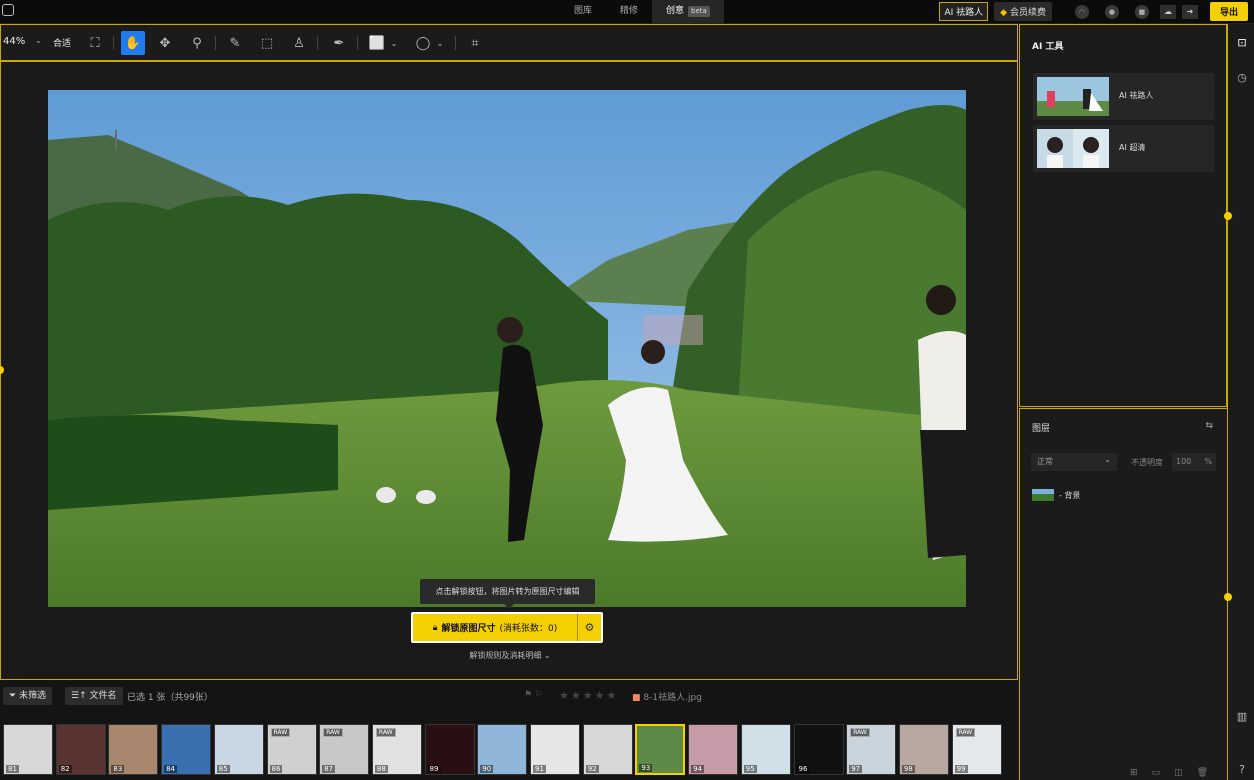 This screenshot has width=1254, height=780. Describe the element at coordinates (235, 43) in the screenshot. I see `brush-tool-icon: ✎` at that location.